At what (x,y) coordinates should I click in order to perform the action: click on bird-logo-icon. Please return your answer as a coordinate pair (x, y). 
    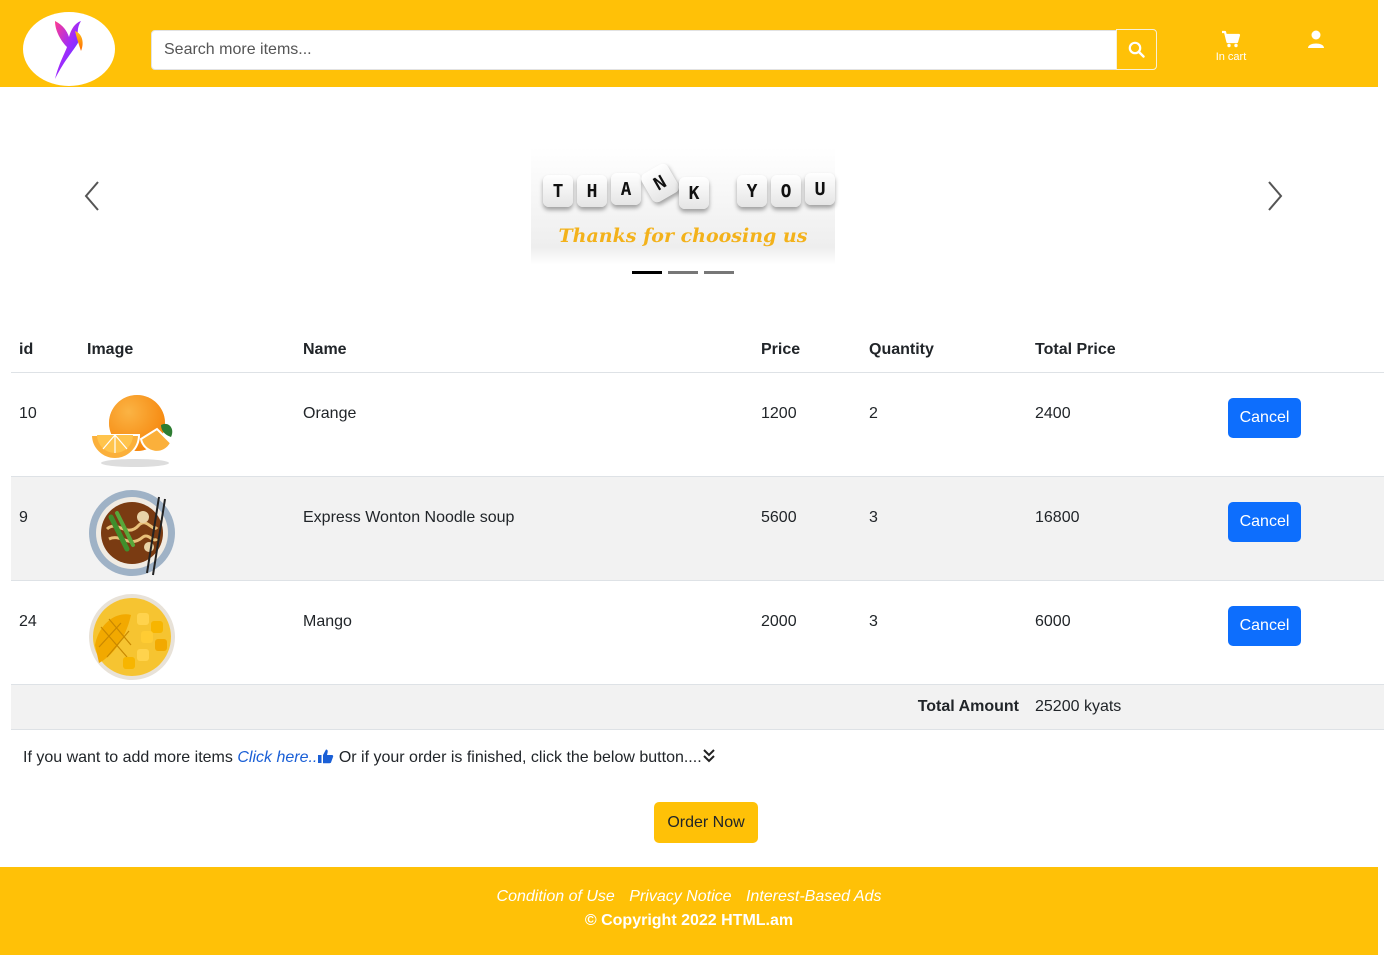
    Looking at the image, I should click on (69, 50).